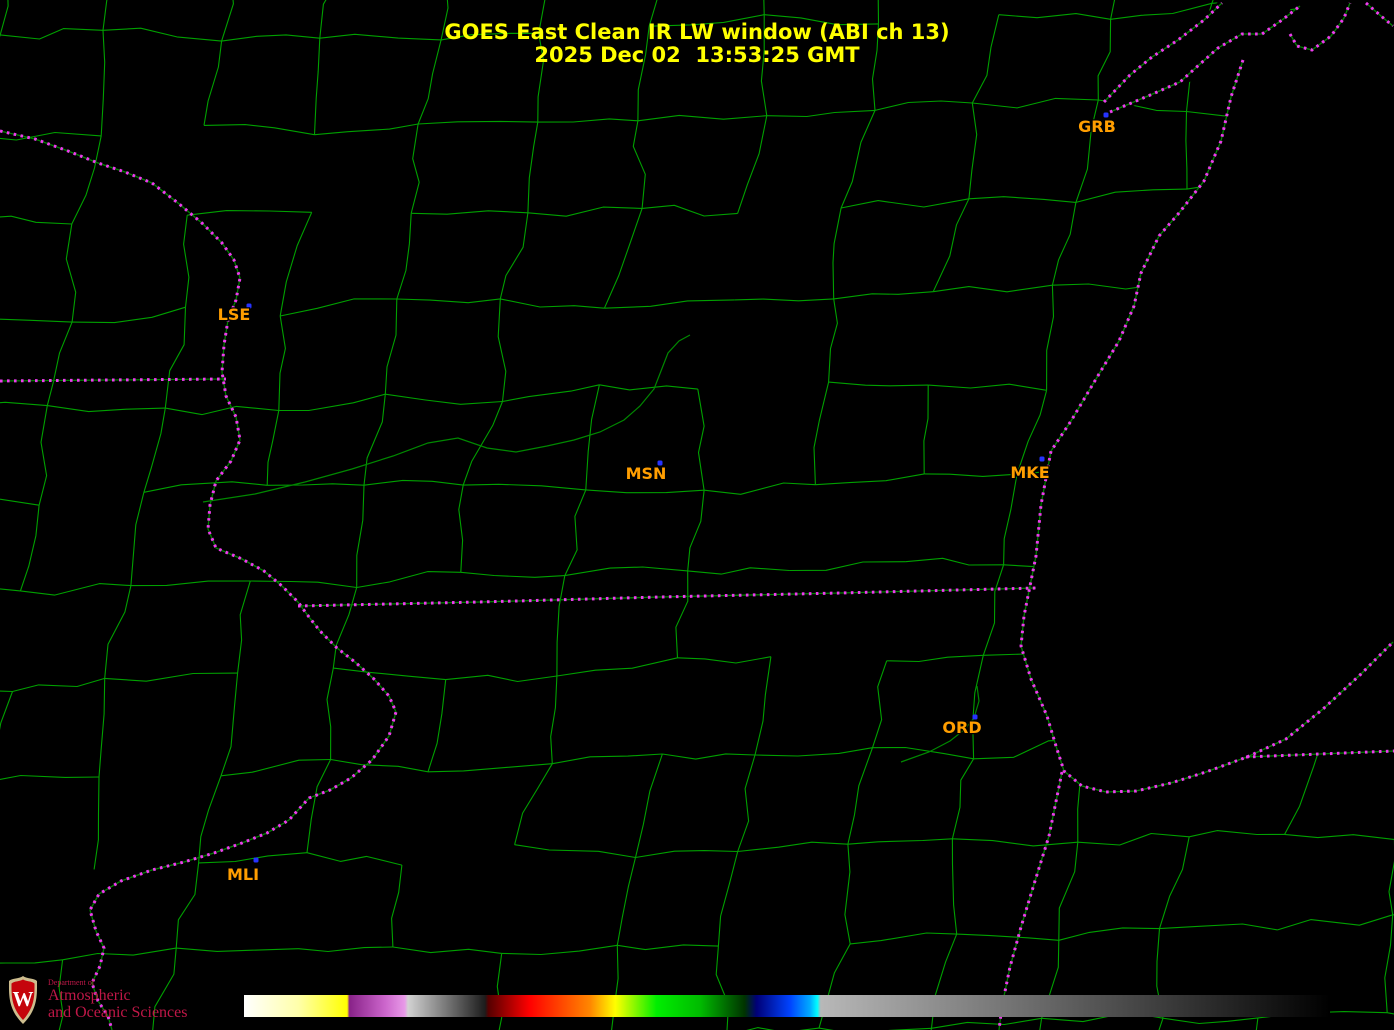 This screenshot has width=1394, height=1030. I want to click on il_in_border-line, so click(1030, 900).